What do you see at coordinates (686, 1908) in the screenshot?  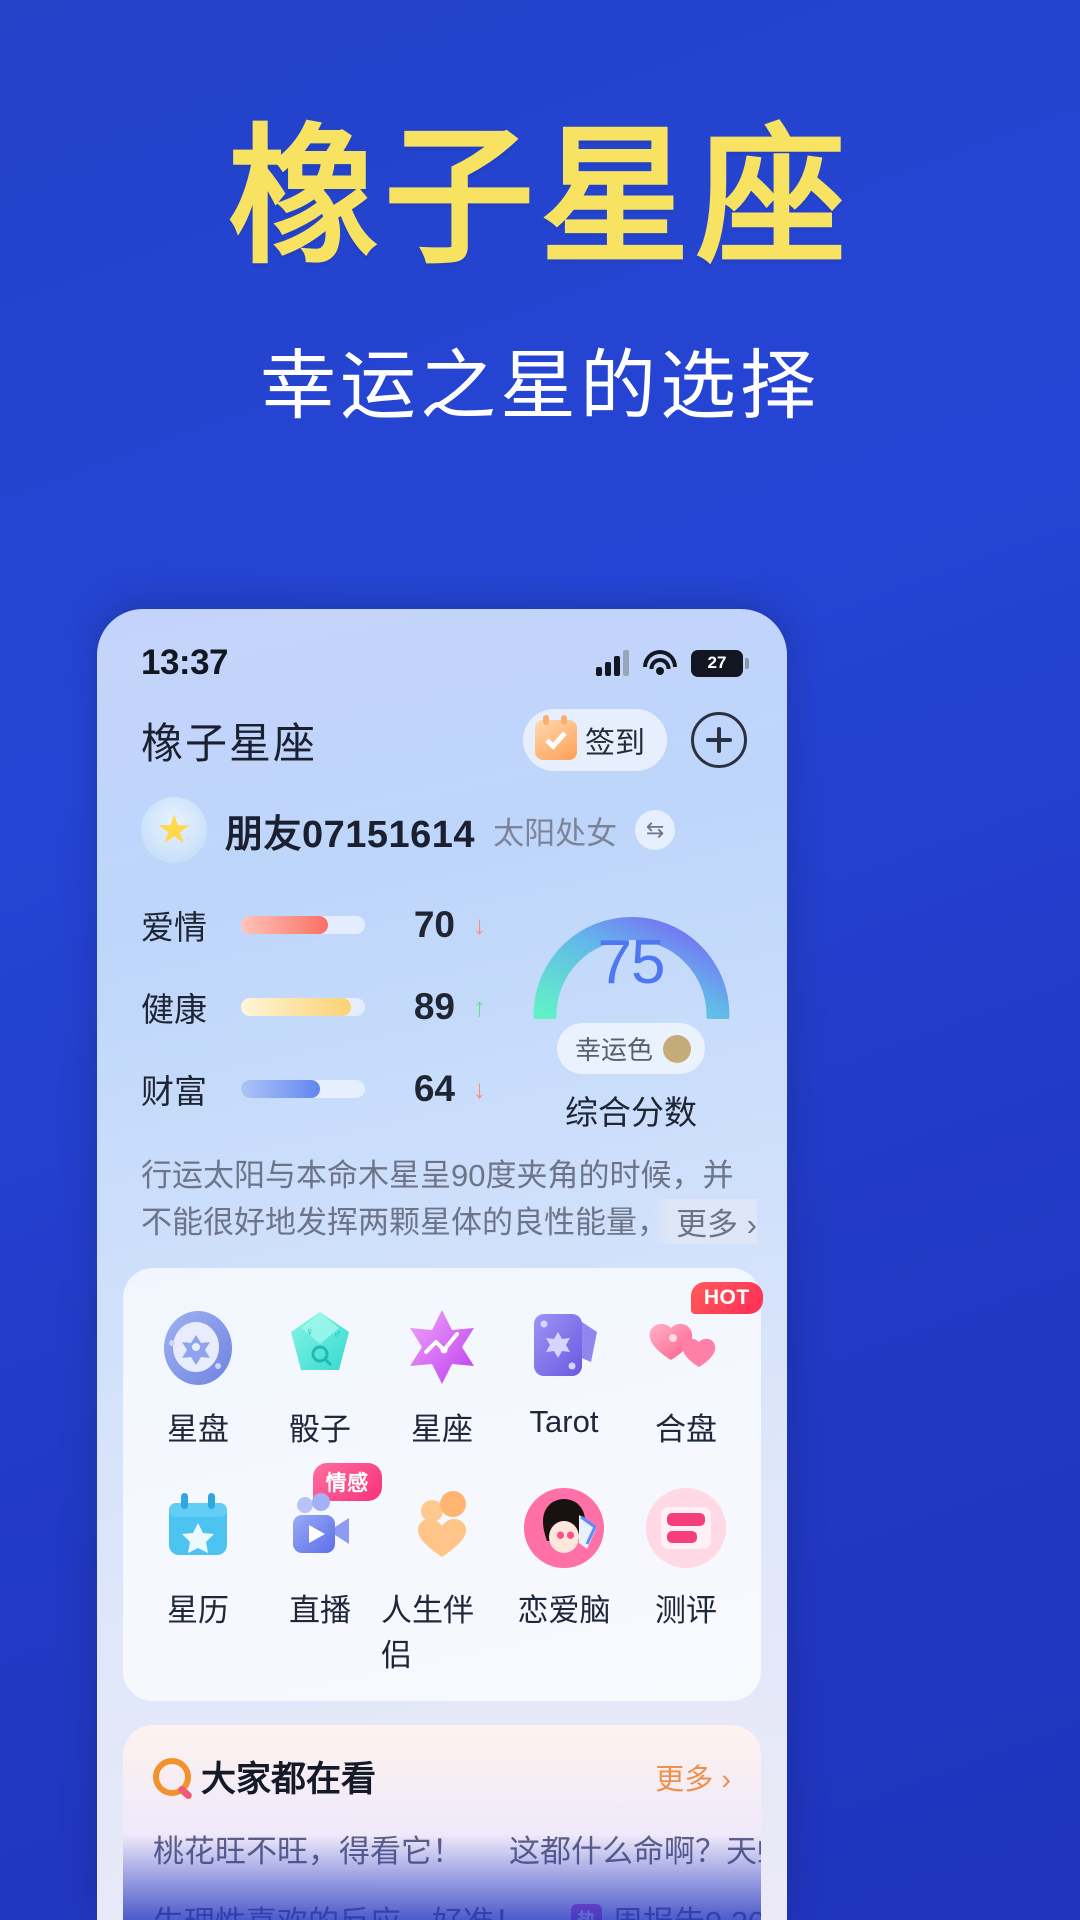 I see `trending-item-text: 周报告9.30–10.6` at bounding box center [686, 1908].